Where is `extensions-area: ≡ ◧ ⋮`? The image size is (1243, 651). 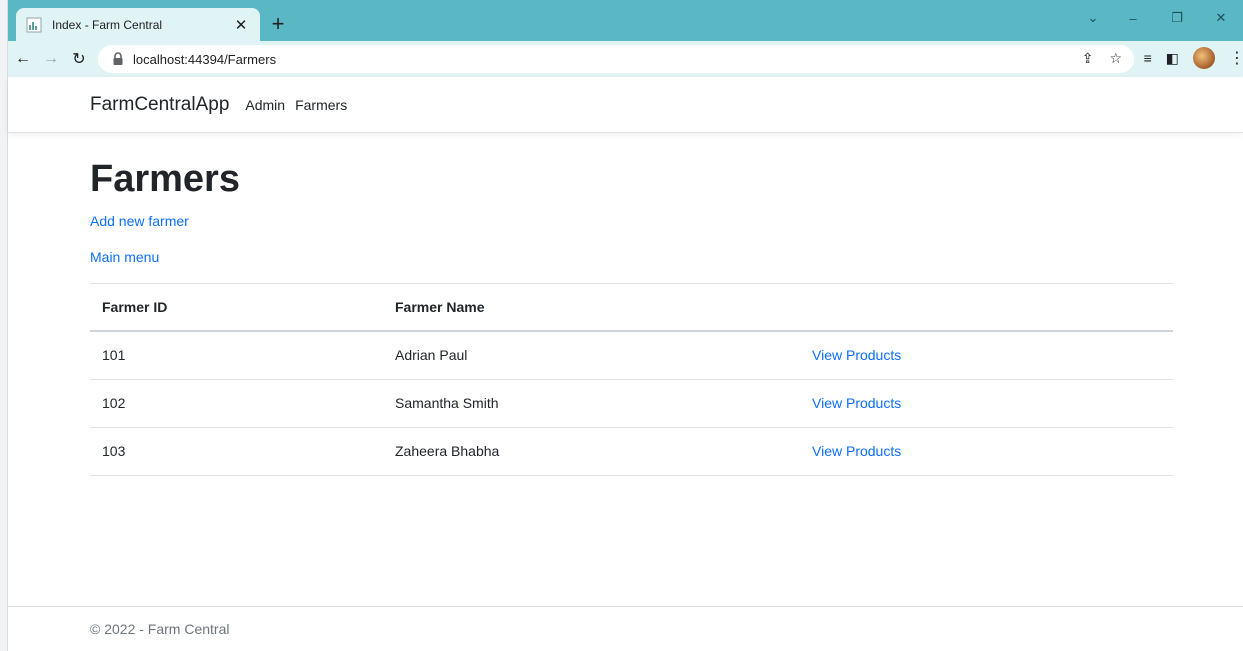 extensions-area: ≡ ◧ ⋮ is located at coordinates (1193, 58).